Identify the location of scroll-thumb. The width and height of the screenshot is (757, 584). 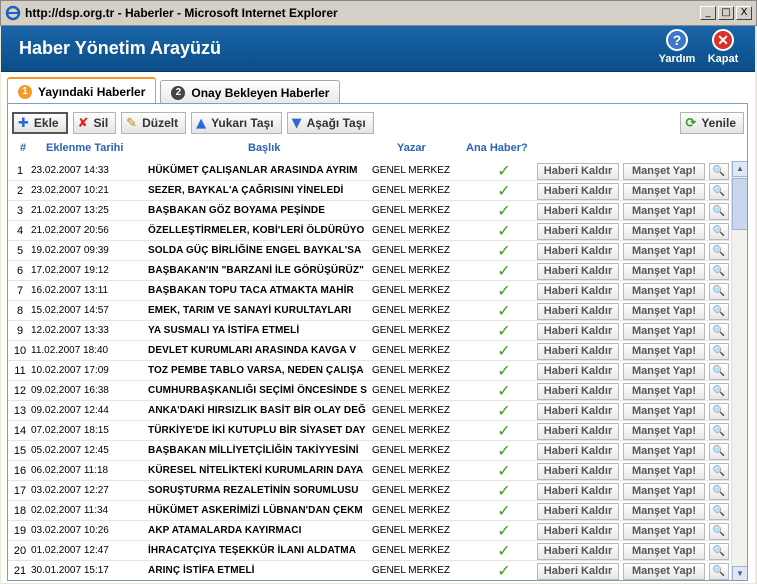
(739, 204).